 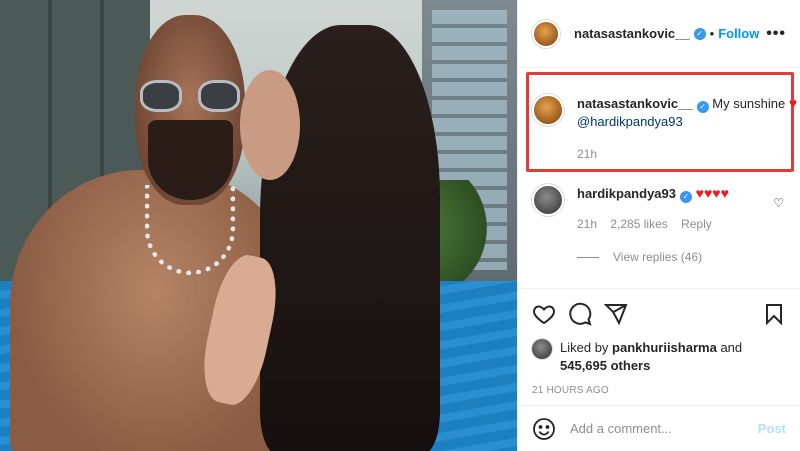 I want to click on red-heart-icon: ♥, so click(x=793, y=103).